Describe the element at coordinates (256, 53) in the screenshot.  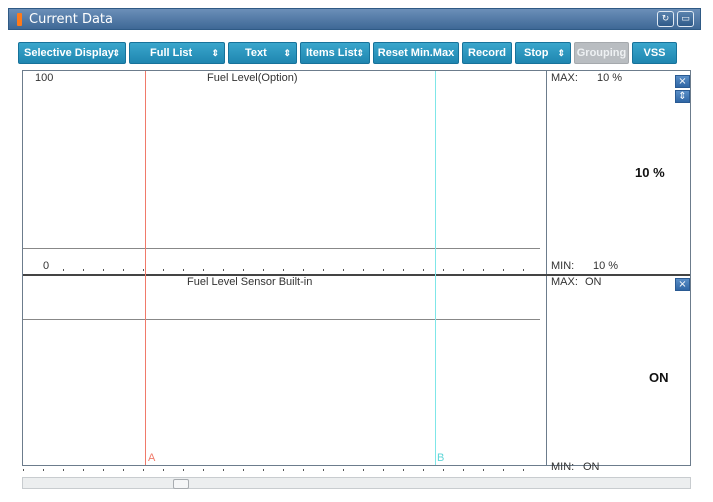
I see `text-label: Text` at that location.